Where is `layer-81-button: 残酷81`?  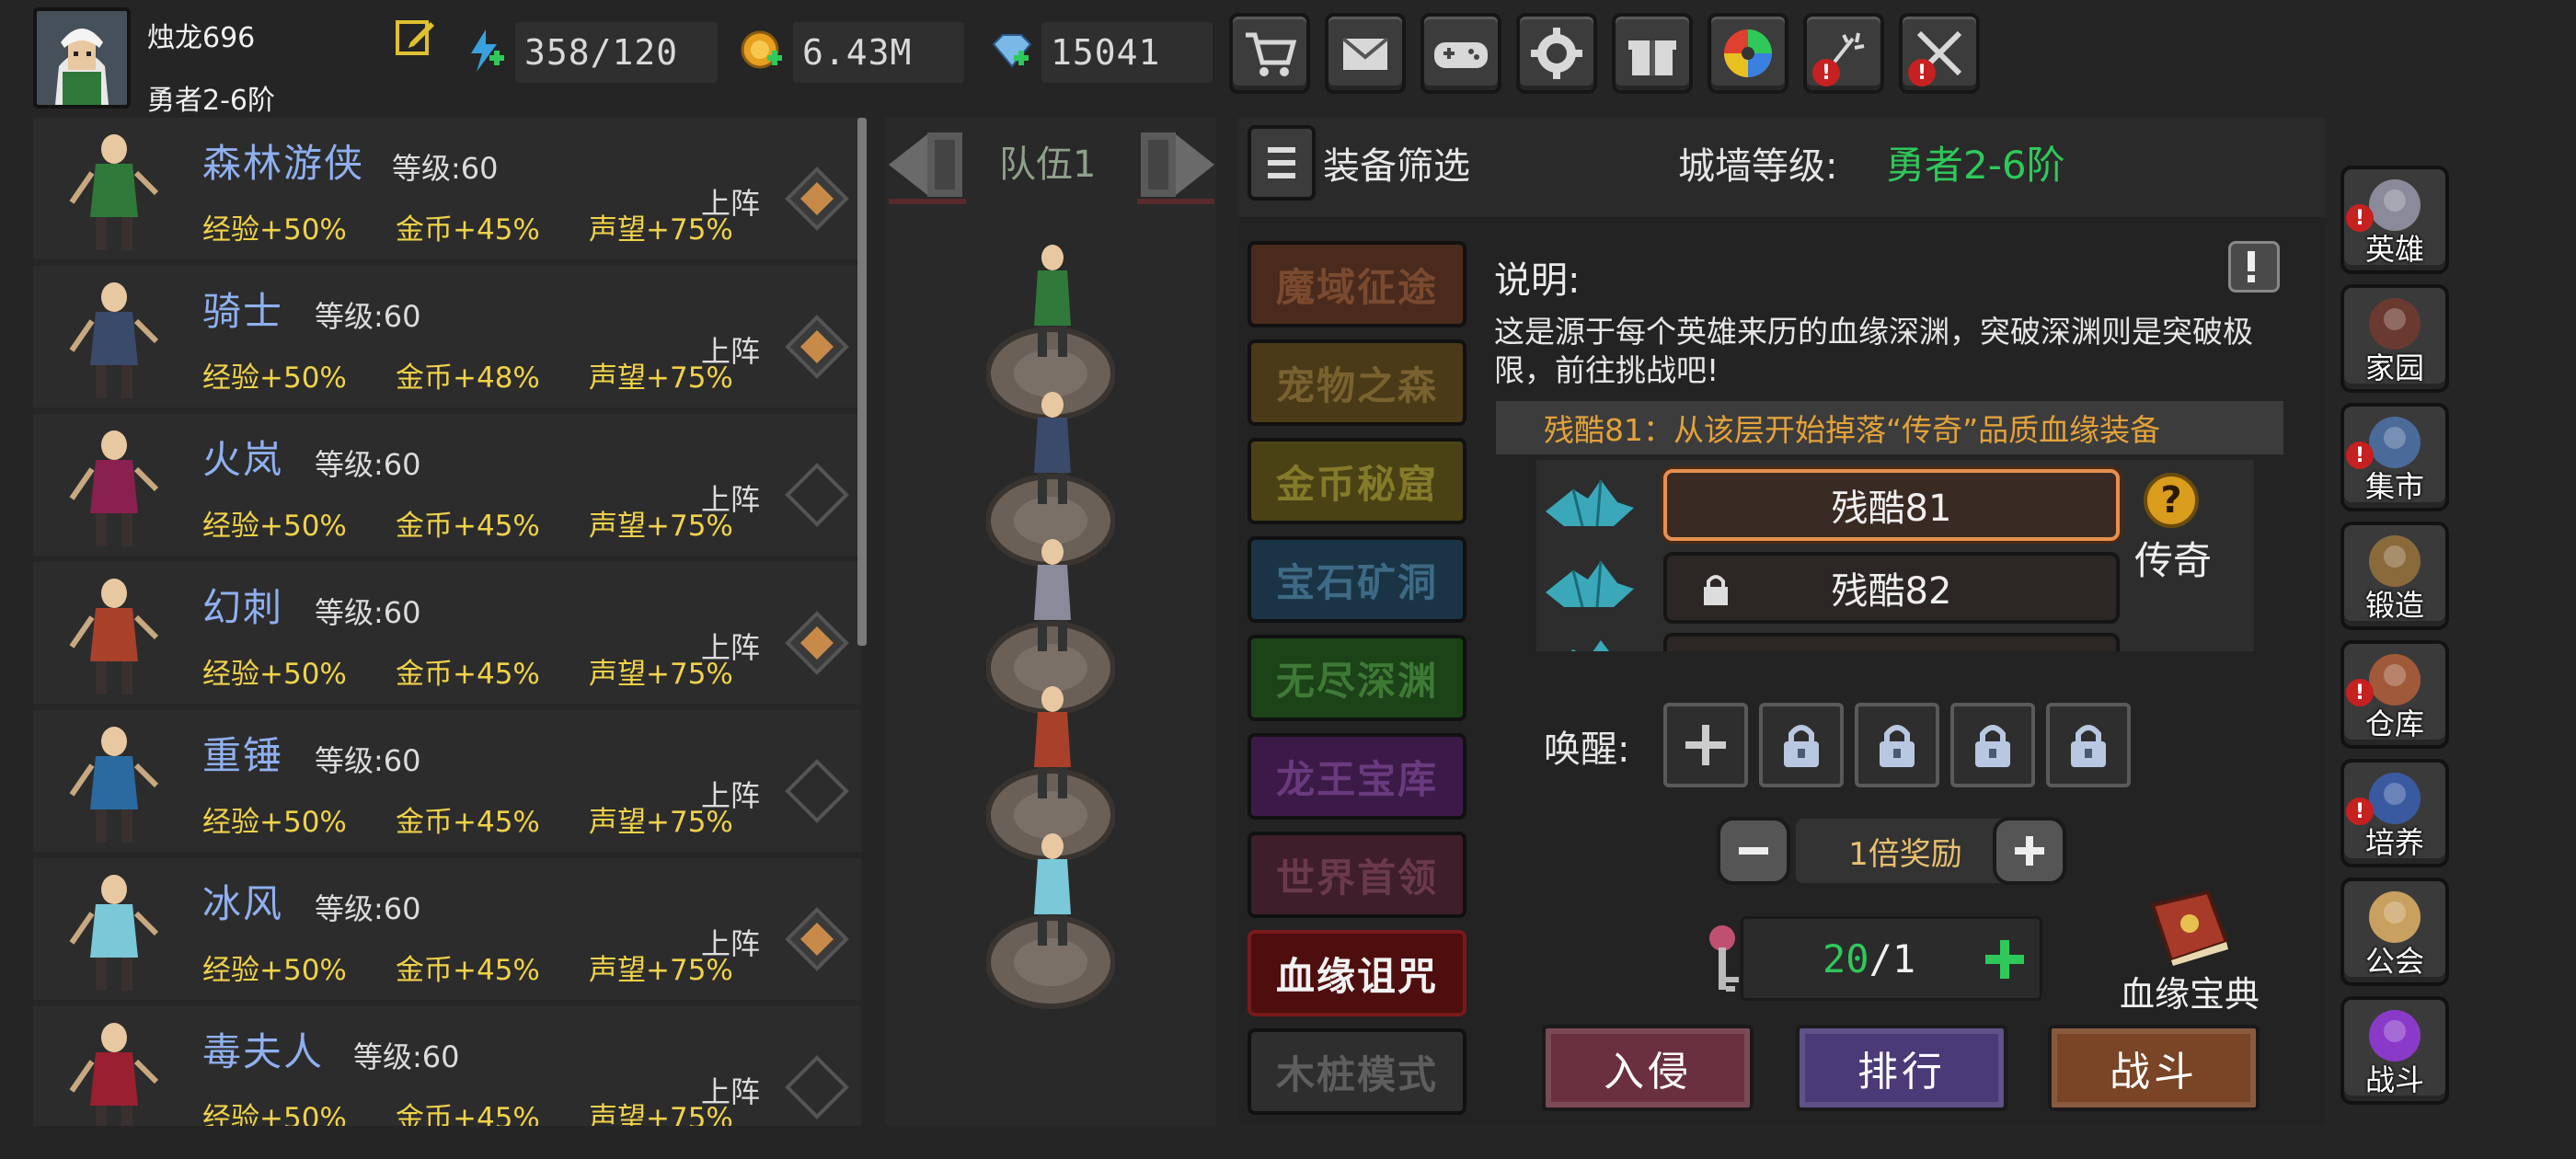 layer-81-button: 残酷81 is located at coordinates (1891, 505).